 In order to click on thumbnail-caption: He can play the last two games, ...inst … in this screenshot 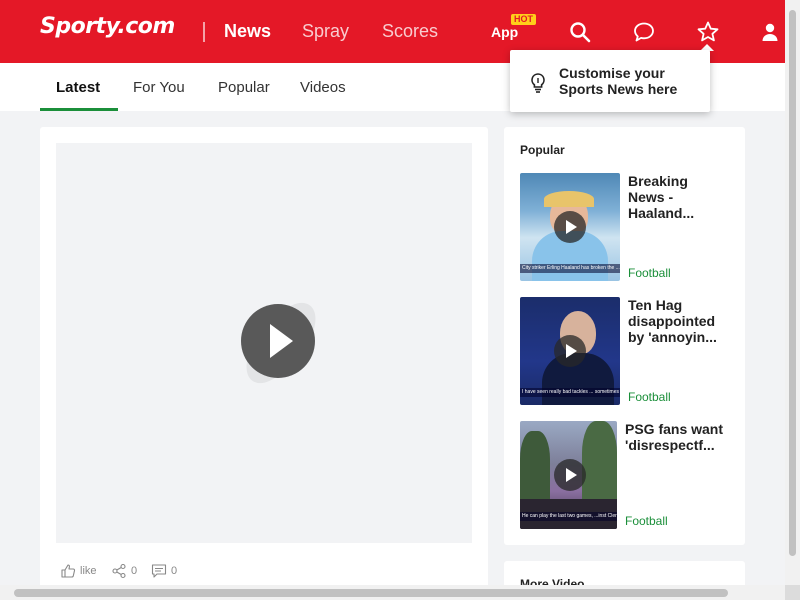, I will do `click(568, 516)`.